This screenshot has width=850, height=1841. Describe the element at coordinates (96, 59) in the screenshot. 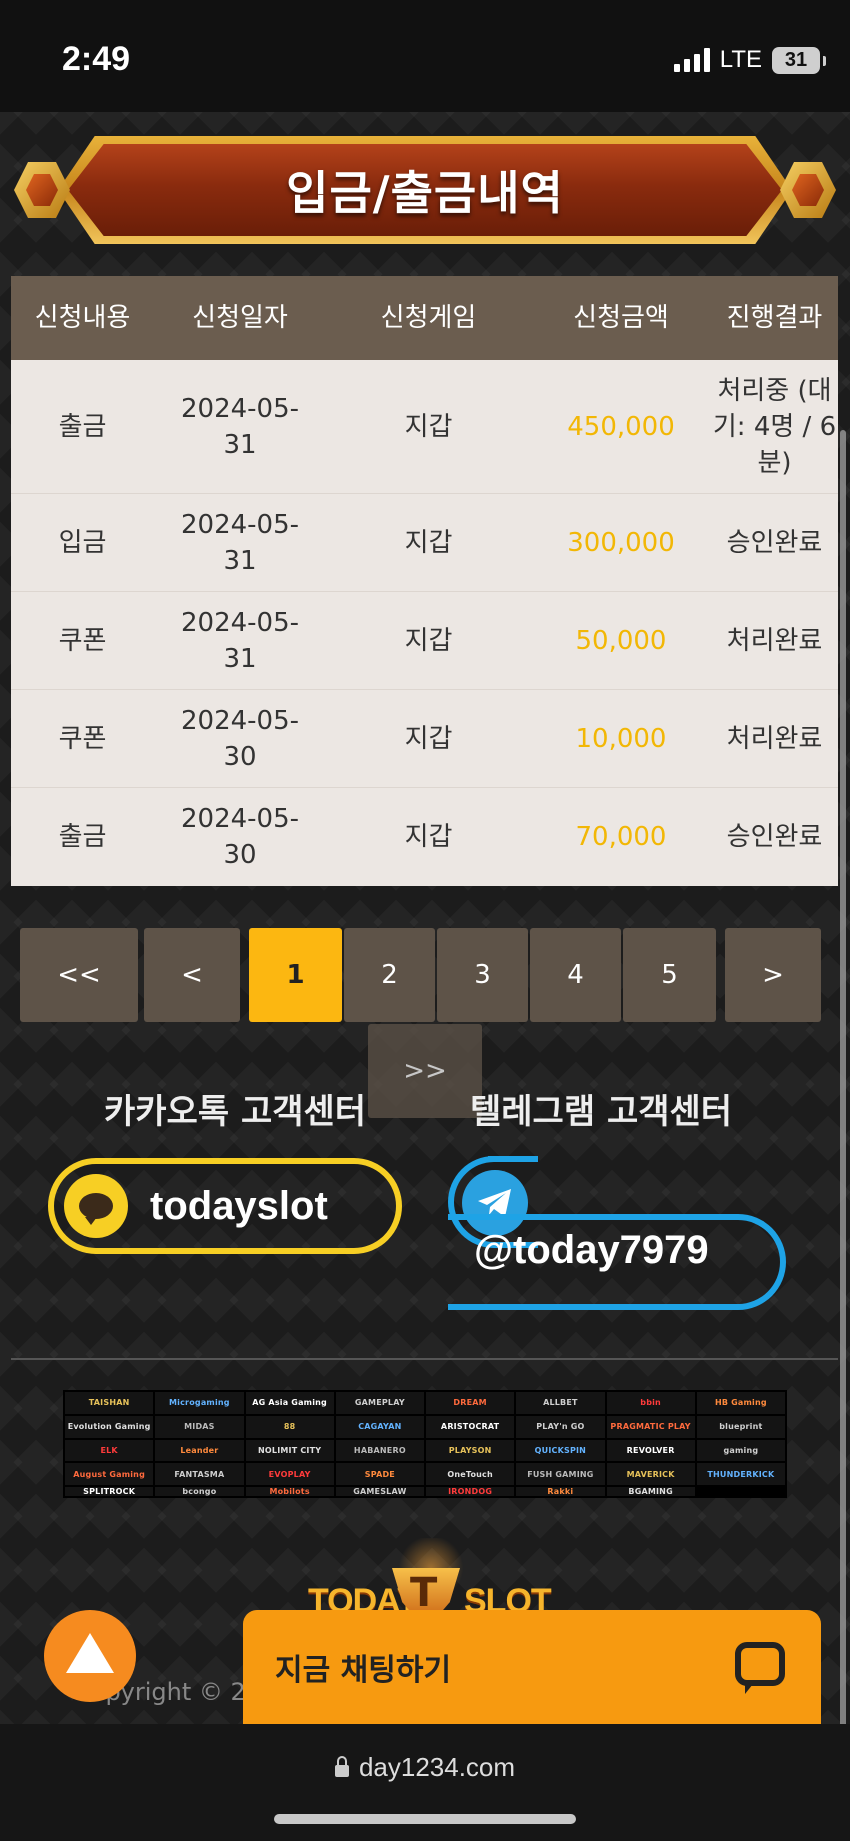

I see `status-time: 2:49` at that location.